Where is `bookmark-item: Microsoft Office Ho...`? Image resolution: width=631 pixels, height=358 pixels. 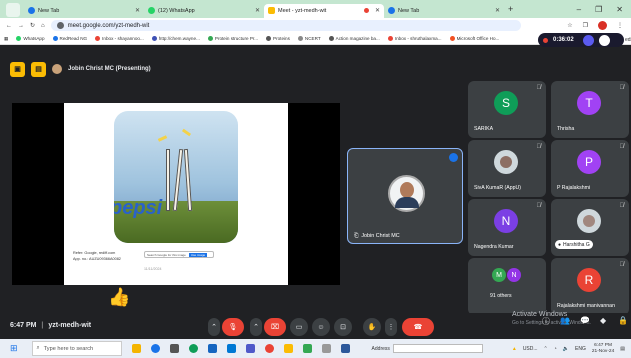 bookmark-item: Microsoft Office Ho... is located at coordinates (474, 38).